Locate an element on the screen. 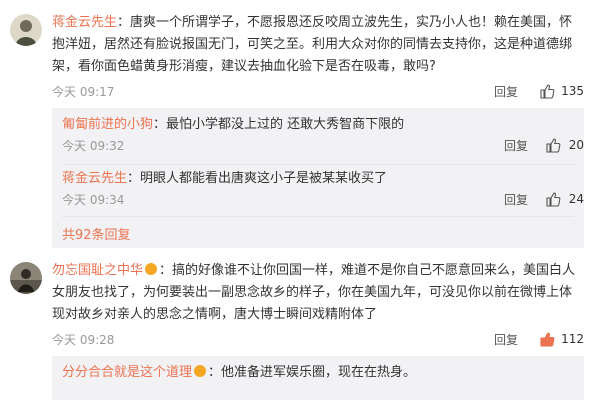  reply-username: 蒋金云先生 is located at coordinates (94, 178).